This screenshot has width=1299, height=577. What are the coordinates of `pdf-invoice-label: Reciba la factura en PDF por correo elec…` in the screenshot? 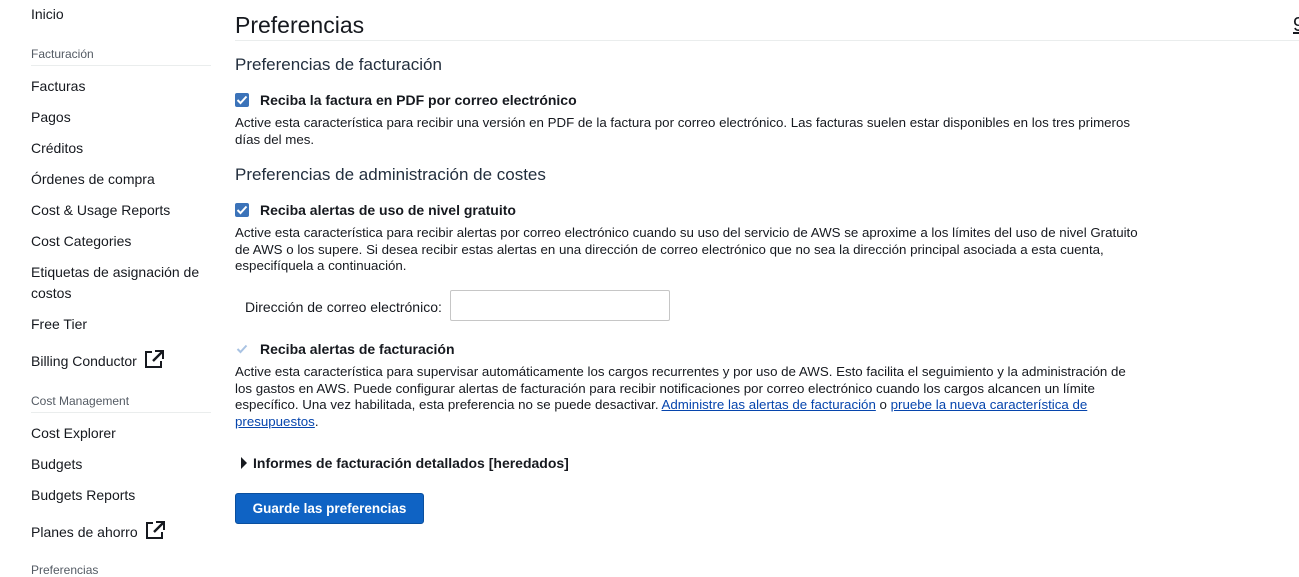 It's located at (418, 100).